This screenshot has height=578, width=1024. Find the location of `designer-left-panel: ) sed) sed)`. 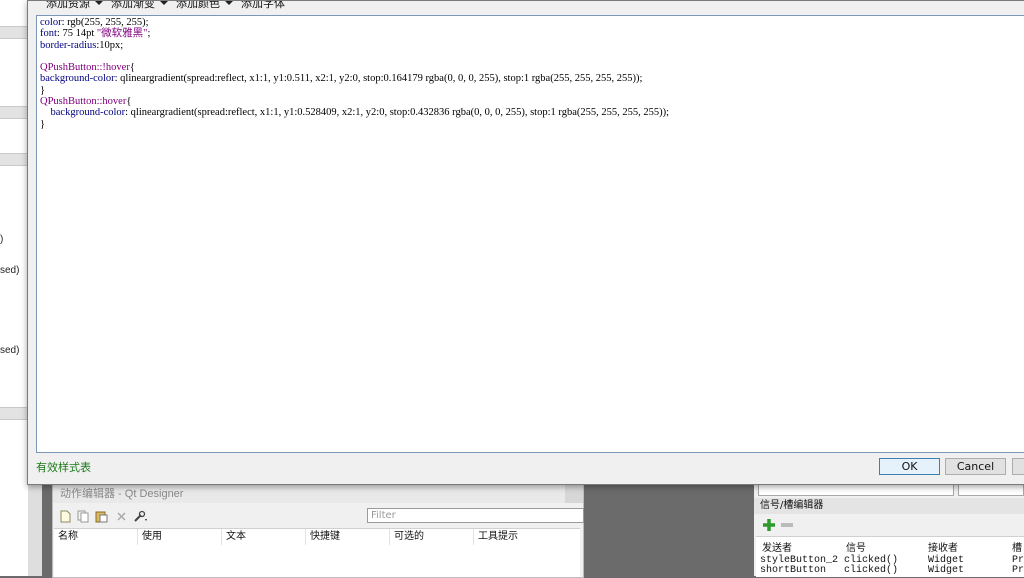

designer-left-panel: ) sed) sed) is located at coordinates (14, 288).